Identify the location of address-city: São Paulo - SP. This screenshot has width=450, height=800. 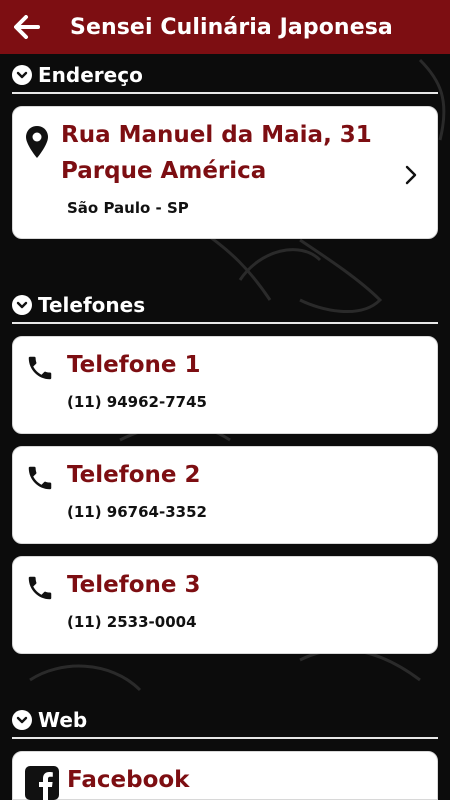
(128, 208).